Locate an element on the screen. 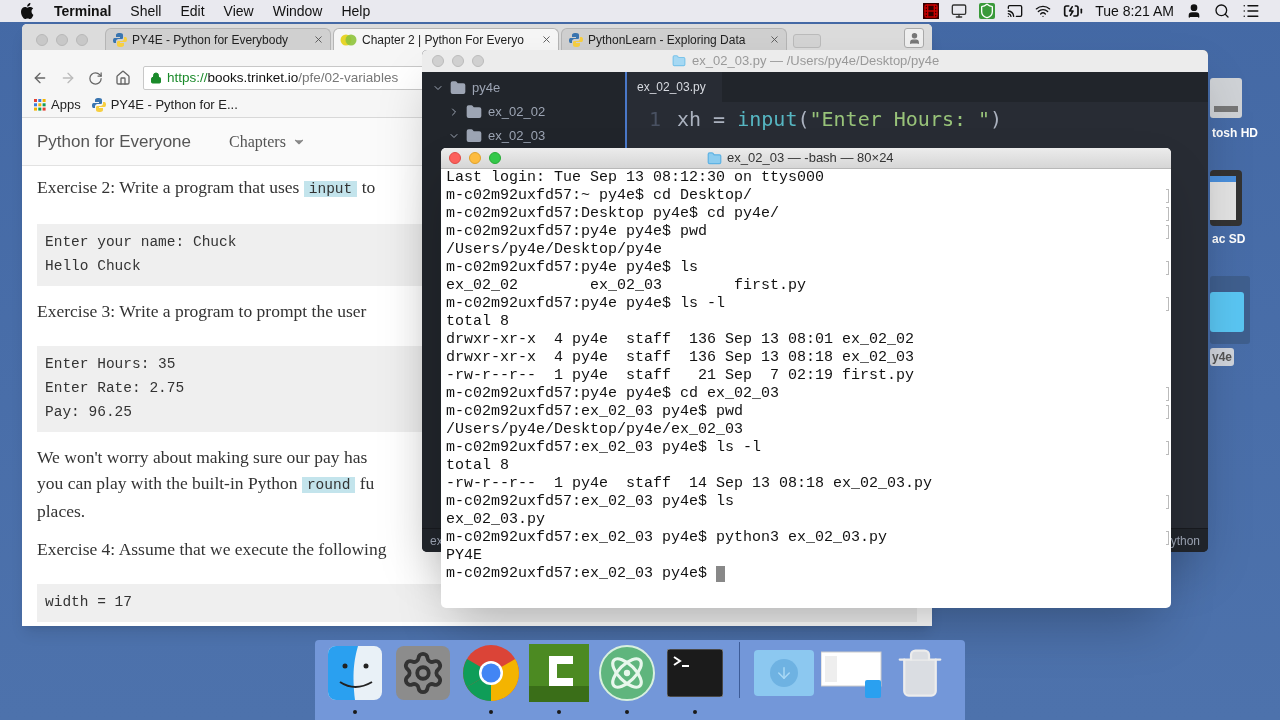 The width and height of the screenshot is (1280, 720). menu-item: Edit is located at coordinates (192, 11).